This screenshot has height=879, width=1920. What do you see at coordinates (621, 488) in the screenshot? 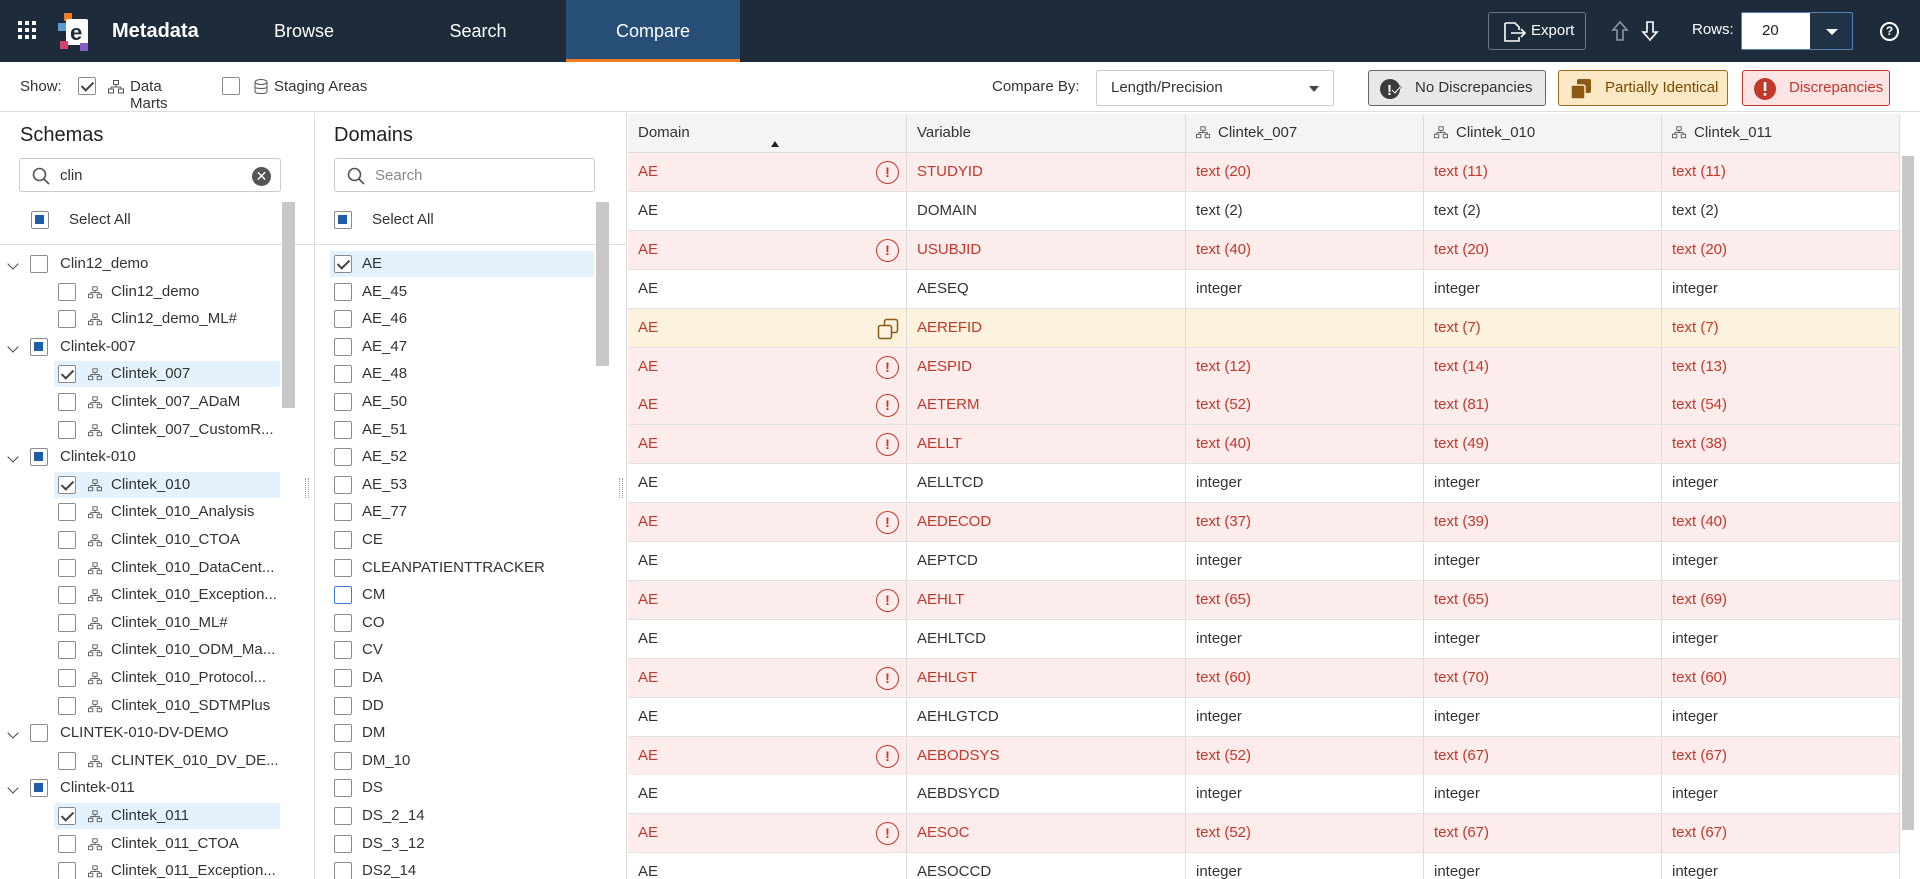
I see `domains-splitter` at bounding box center [621, 488].